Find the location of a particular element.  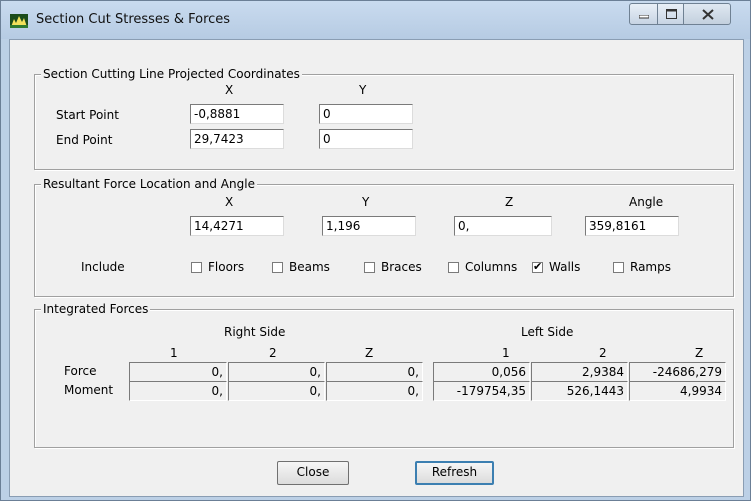

moment-left-2: 526,1443 is located at coordinates (579, 391).